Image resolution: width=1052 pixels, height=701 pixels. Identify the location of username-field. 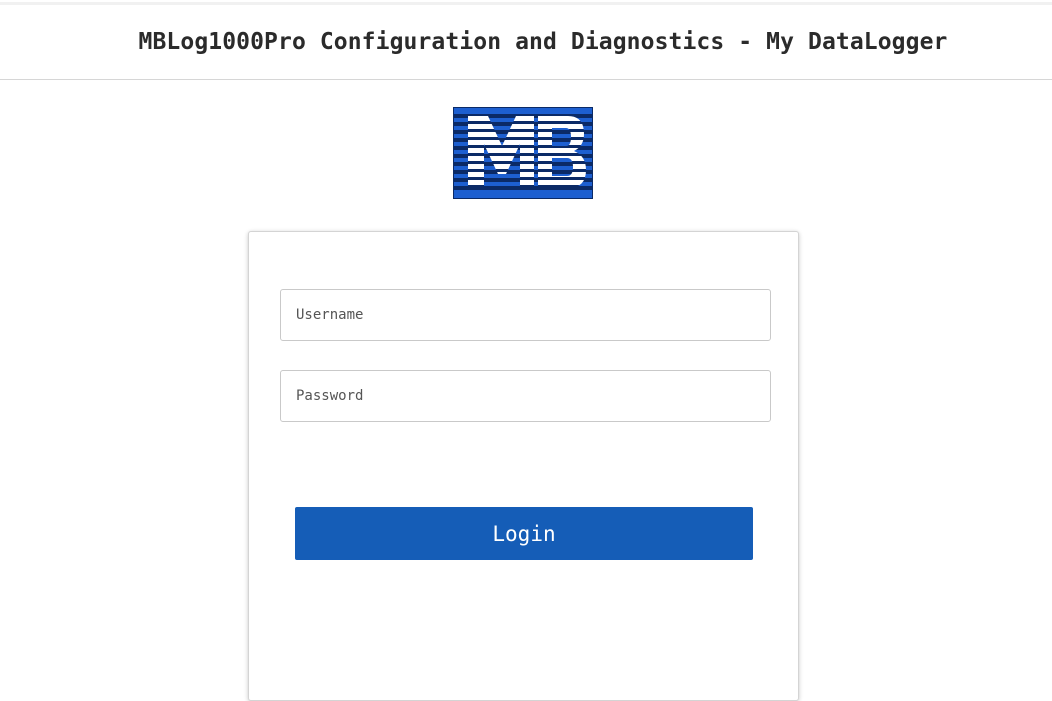
(525, 315).